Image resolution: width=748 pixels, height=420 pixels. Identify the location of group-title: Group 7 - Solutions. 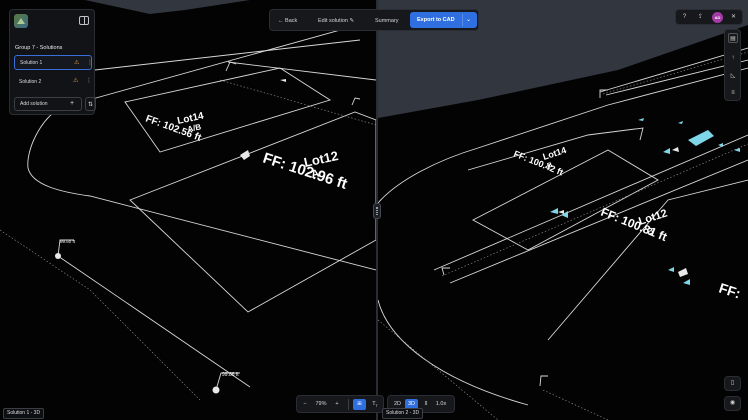
(39, 48).